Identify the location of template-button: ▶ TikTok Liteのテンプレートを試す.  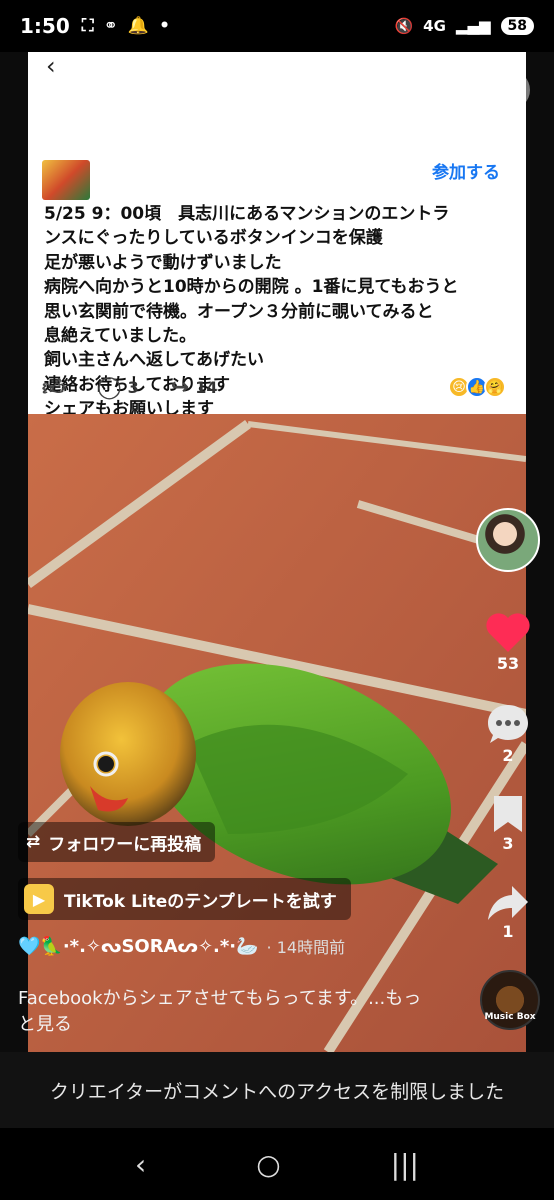
(184, 899).